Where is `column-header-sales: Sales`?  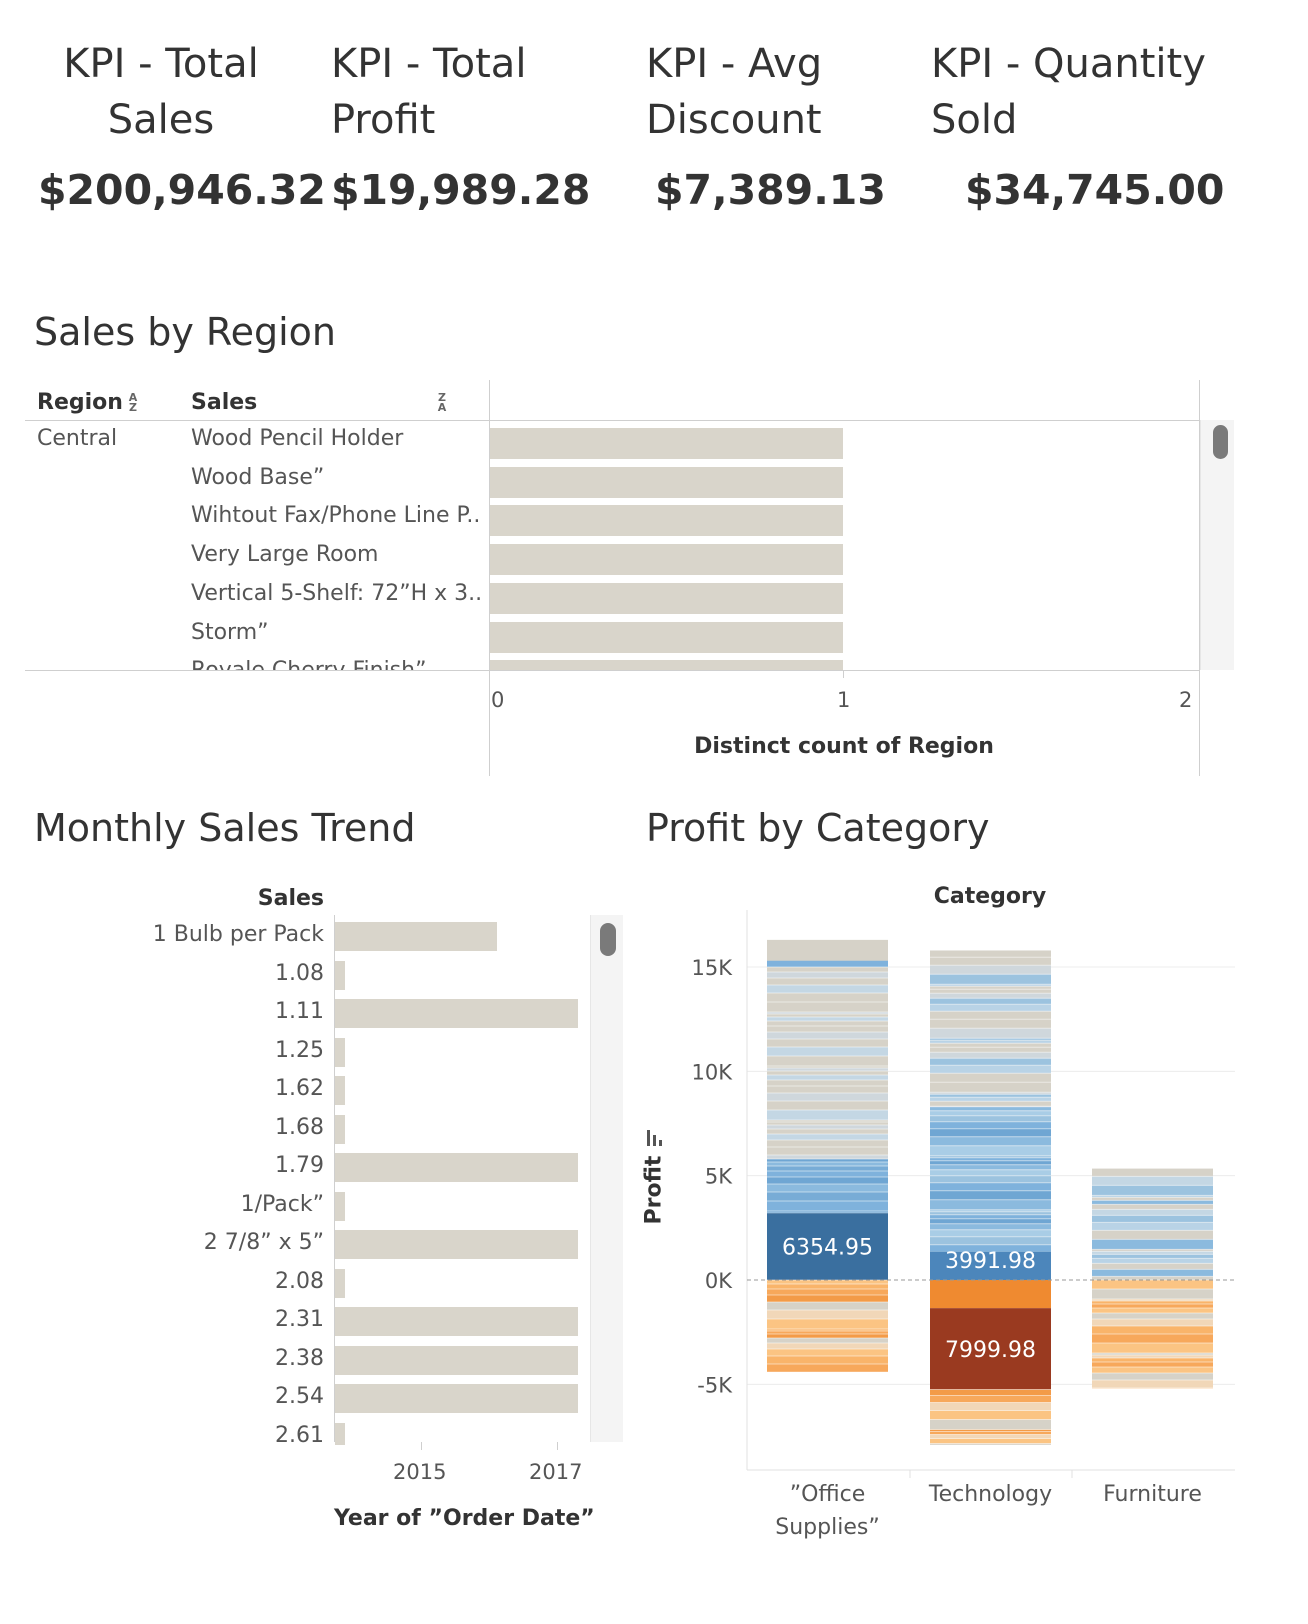 column-header-sales: Sales is located at coordinates (224, 402).